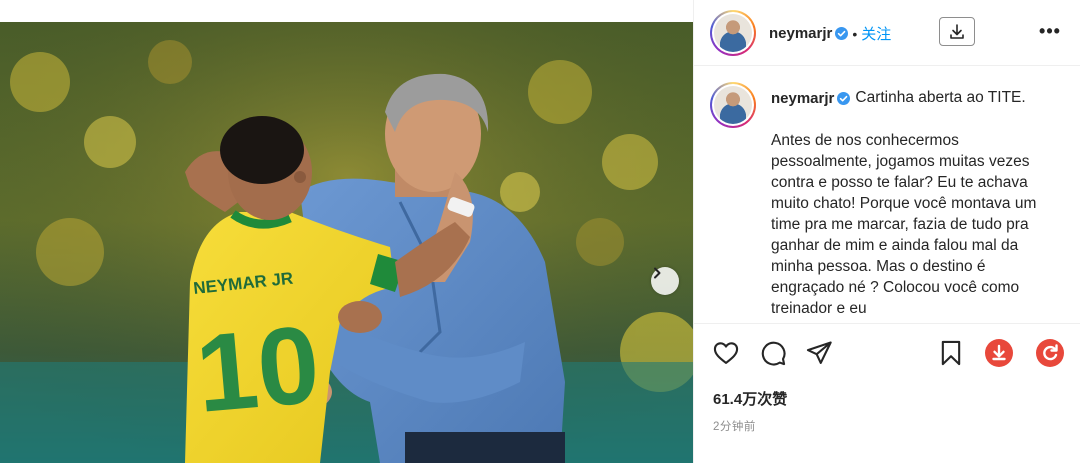 The height and width of the screenshot is (463, 1080). Describe the element at coordinates (800, 33) in the screenshot. I see `header-username: neymarjr` at that location.